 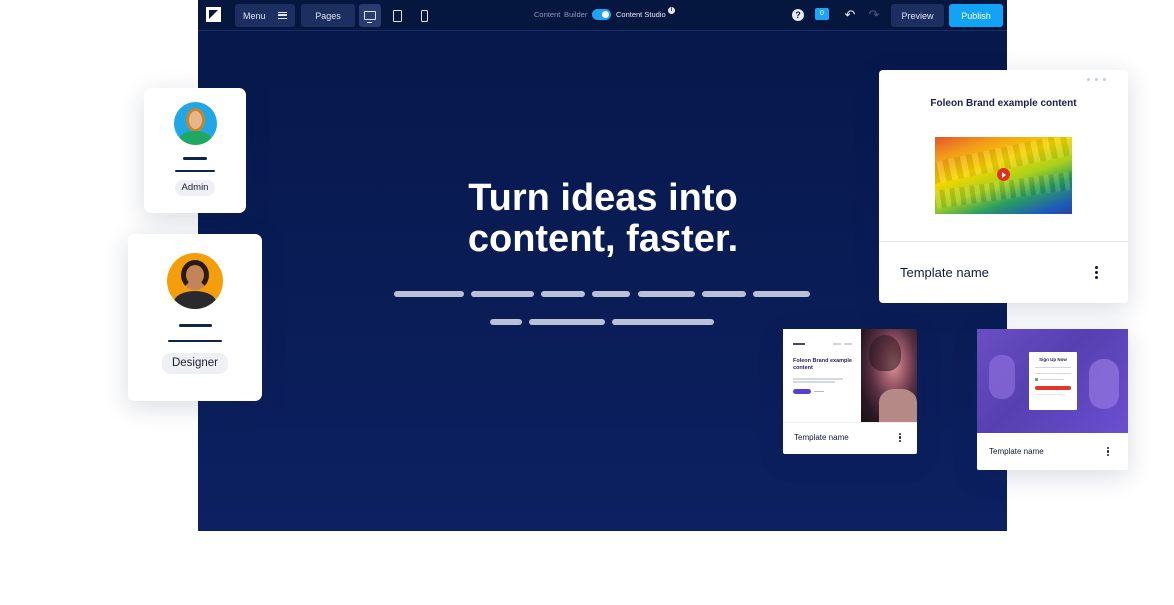 I want to click on pages-button-label: Pages, so click(x=328, y=15).